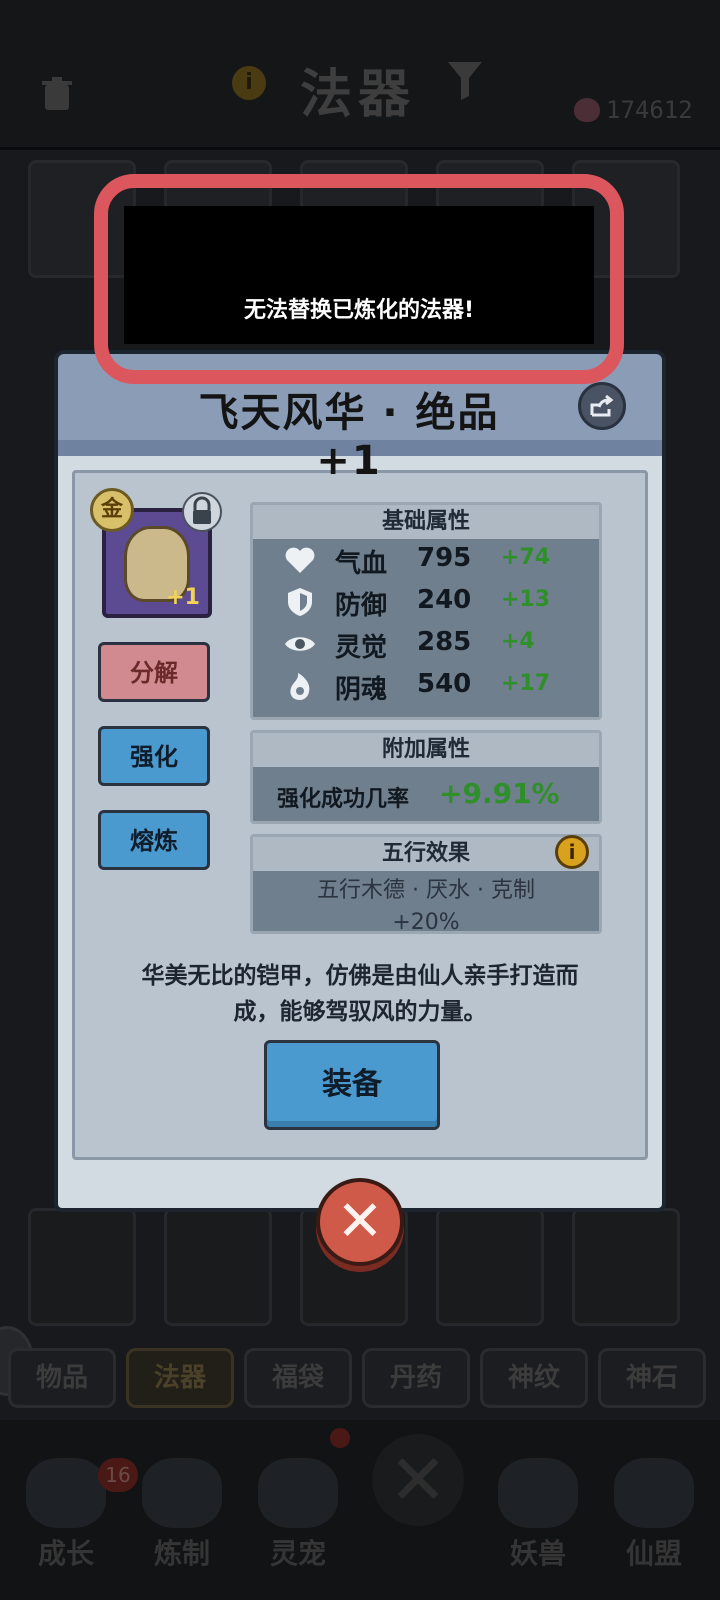 The width and height of the screenshot is (720, 1600). Describe the element at coordinates (426, 750) in the screenshot. I see `panel-title: 附加属性` at that location.